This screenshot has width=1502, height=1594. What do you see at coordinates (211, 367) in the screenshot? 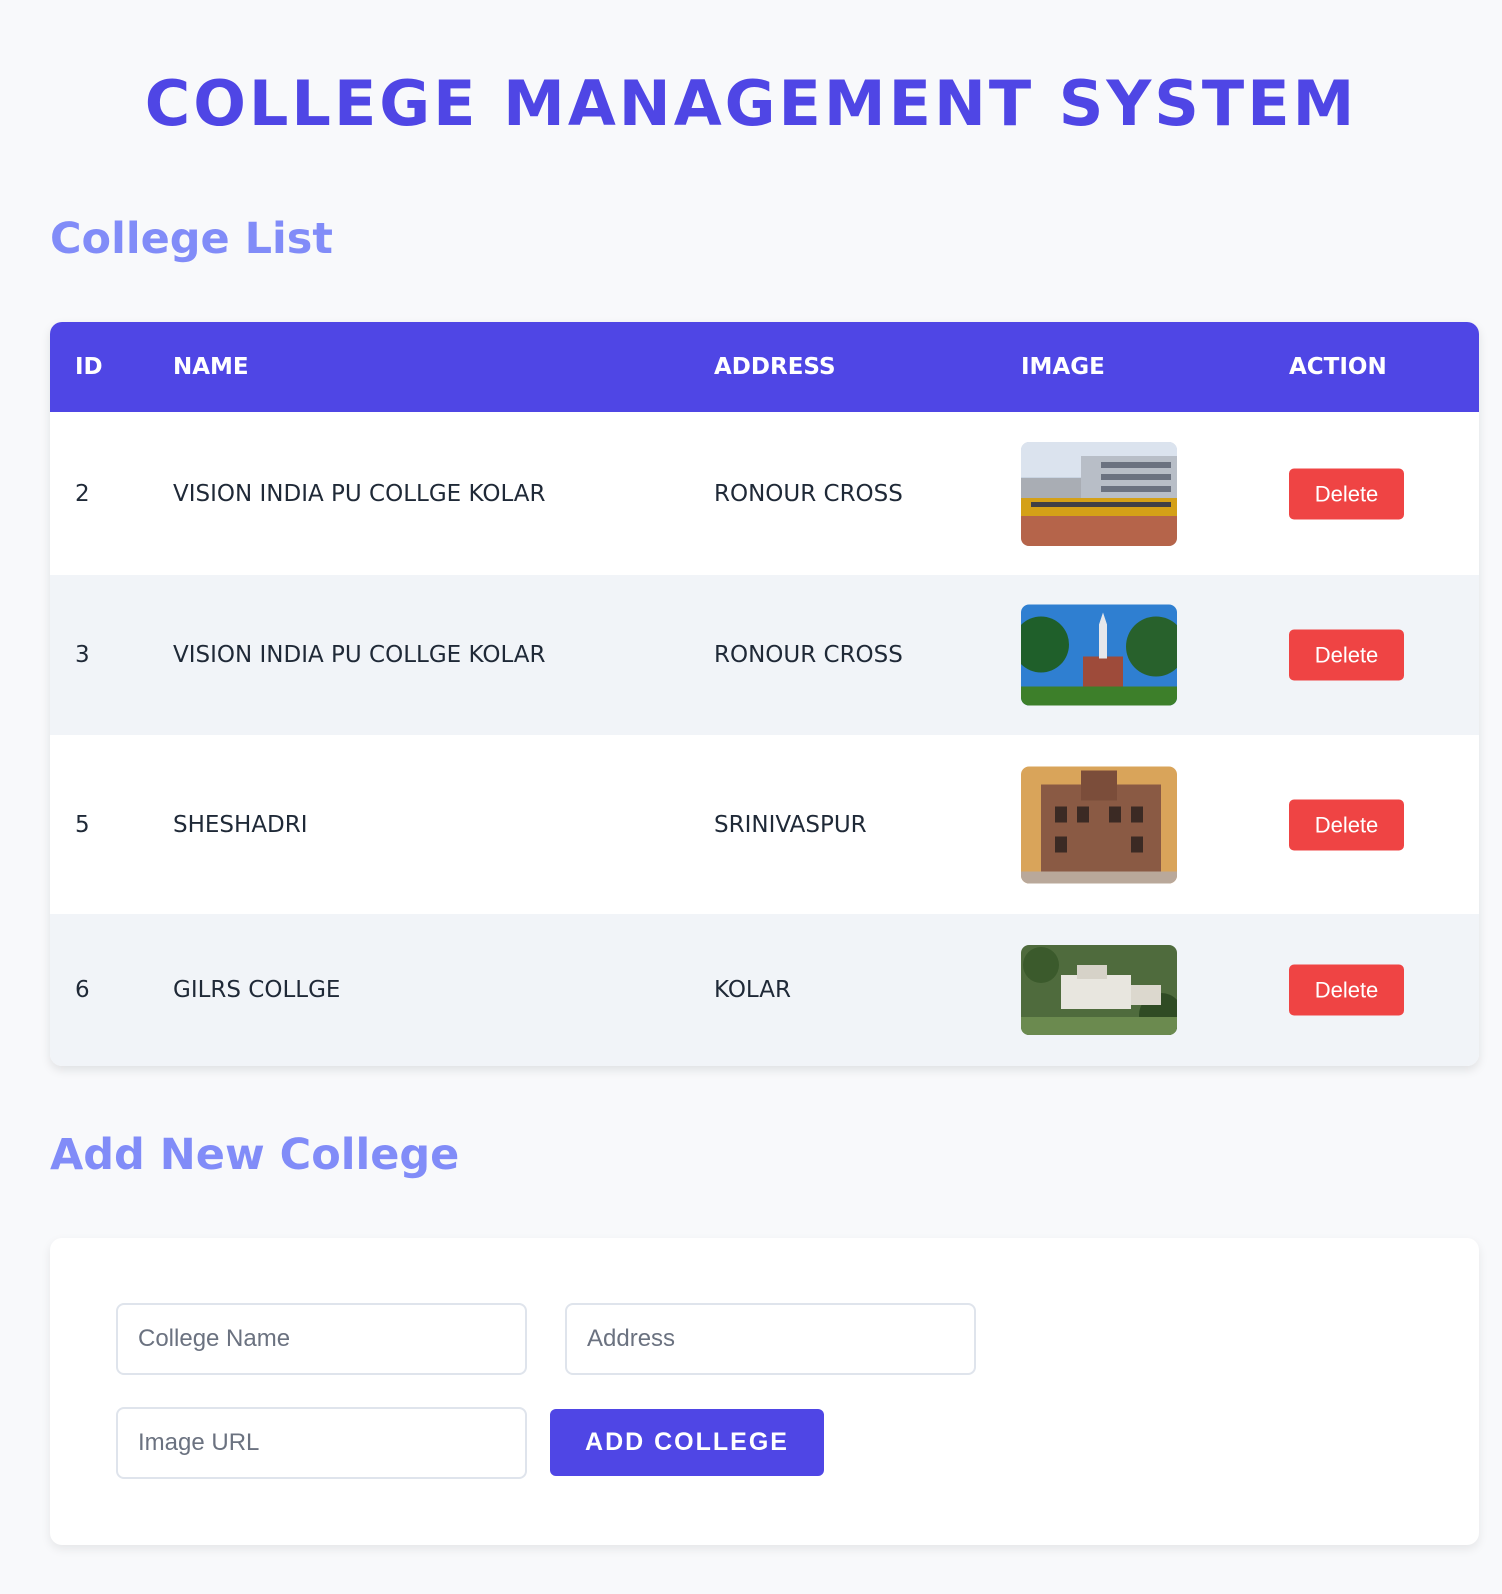
I see `column-header-name: NAME` at bounding box center [211, 367].